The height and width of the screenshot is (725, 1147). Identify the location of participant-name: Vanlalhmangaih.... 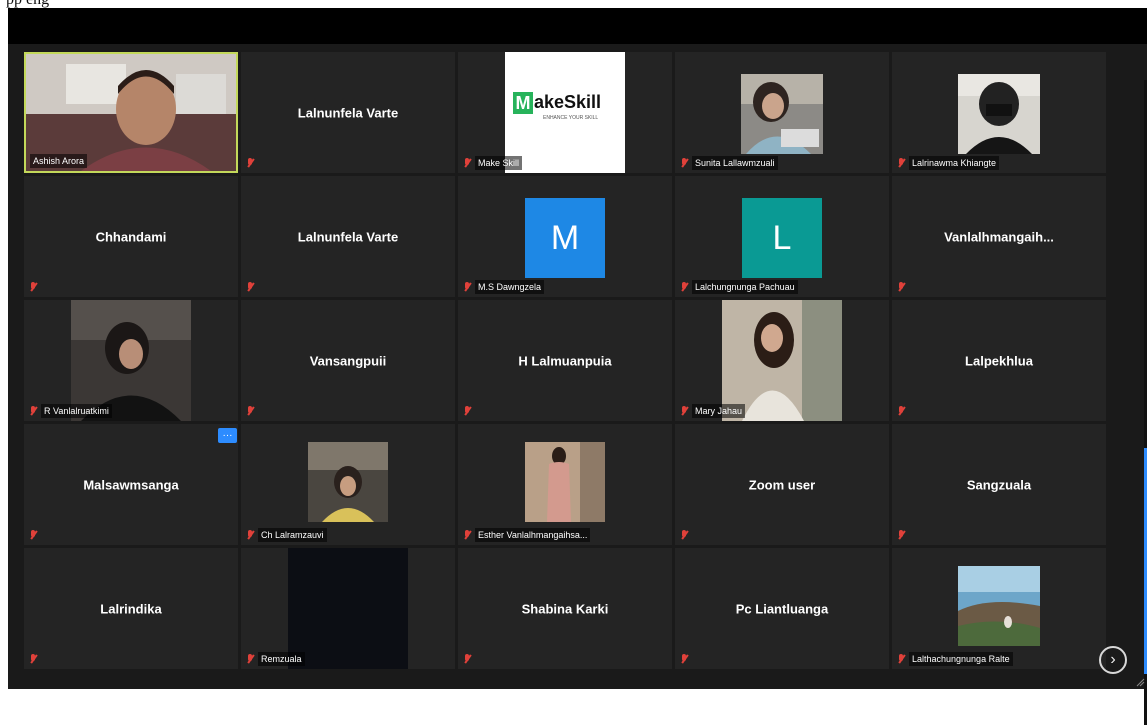
(999, 236).